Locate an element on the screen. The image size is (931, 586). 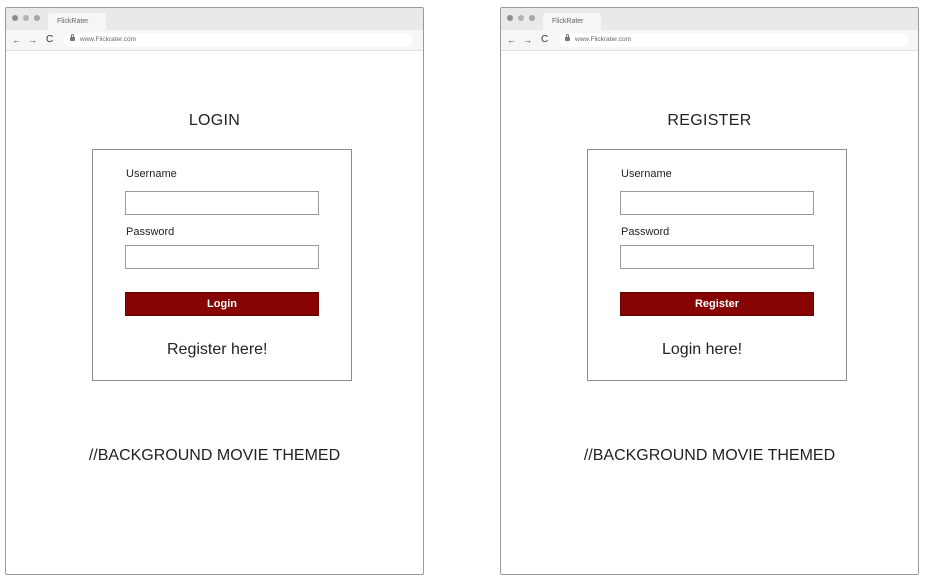
login-button: Login is located at coordinates (222, 304).